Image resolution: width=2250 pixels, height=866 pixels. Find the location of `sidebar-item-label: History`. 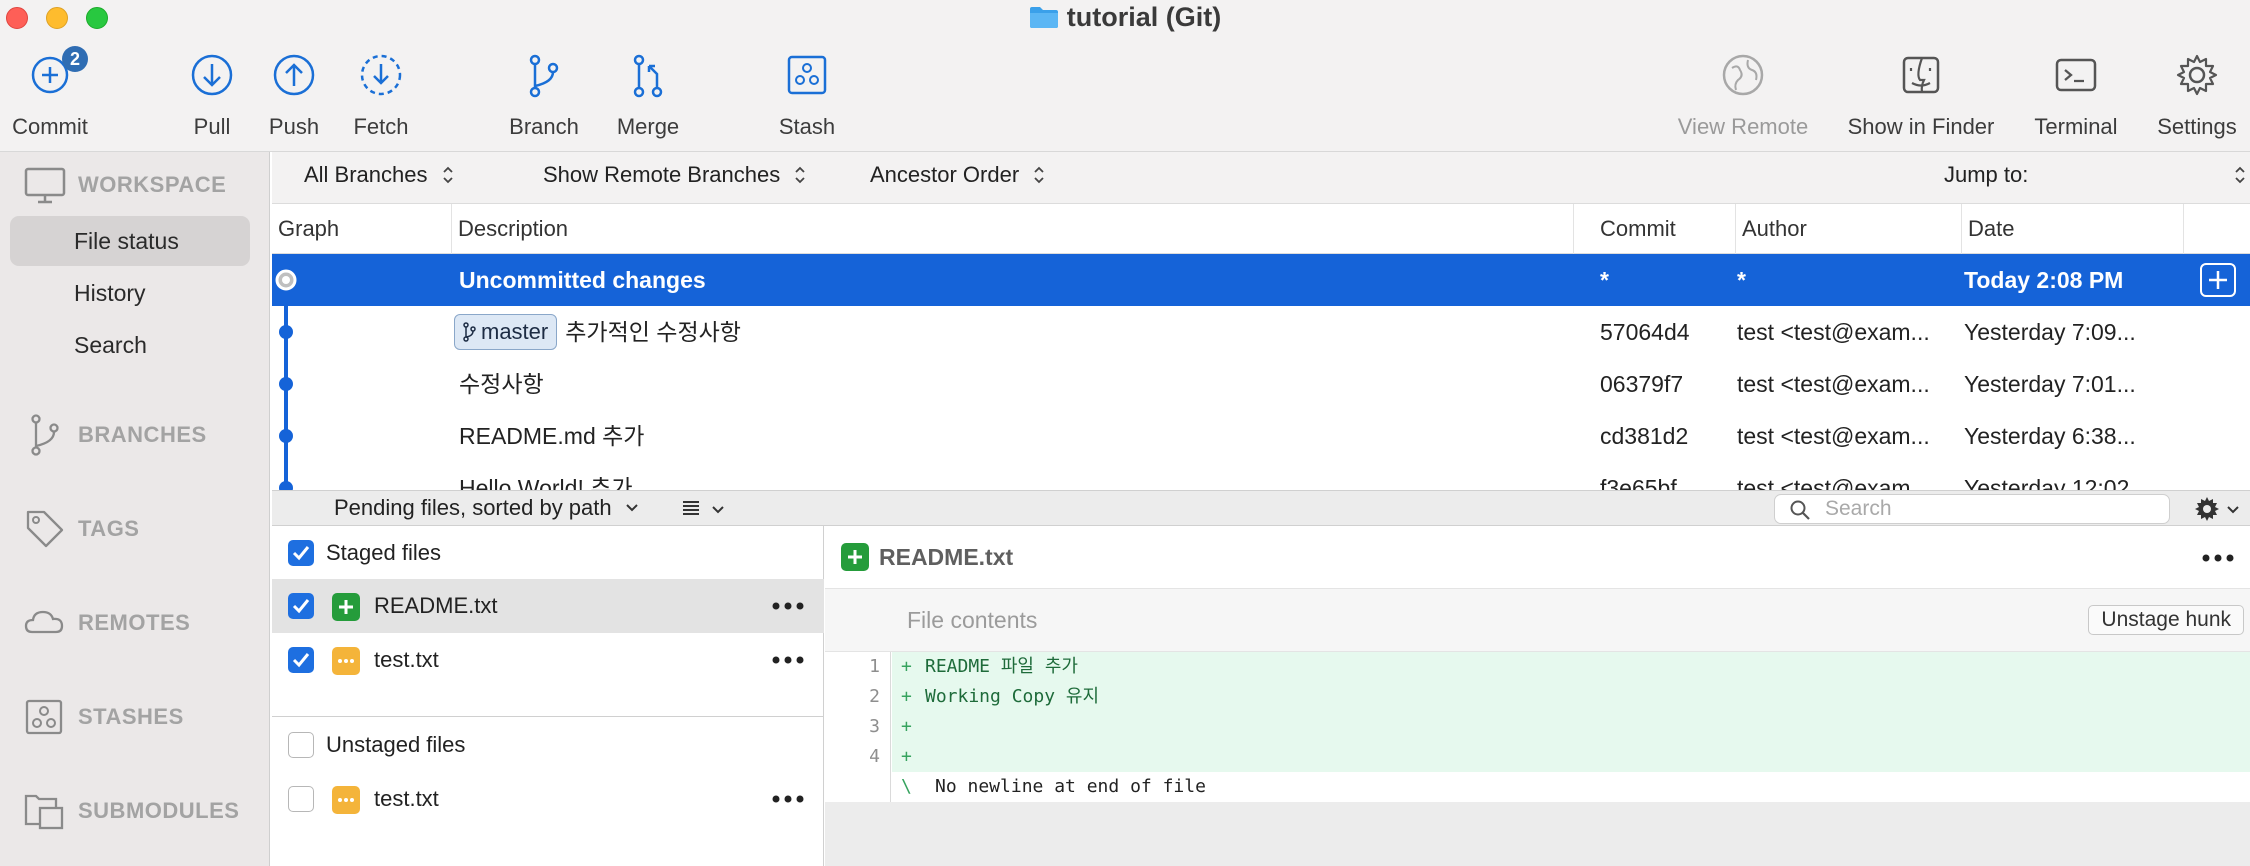

sidebar-item-label: History is located at coordinates (110, 293).